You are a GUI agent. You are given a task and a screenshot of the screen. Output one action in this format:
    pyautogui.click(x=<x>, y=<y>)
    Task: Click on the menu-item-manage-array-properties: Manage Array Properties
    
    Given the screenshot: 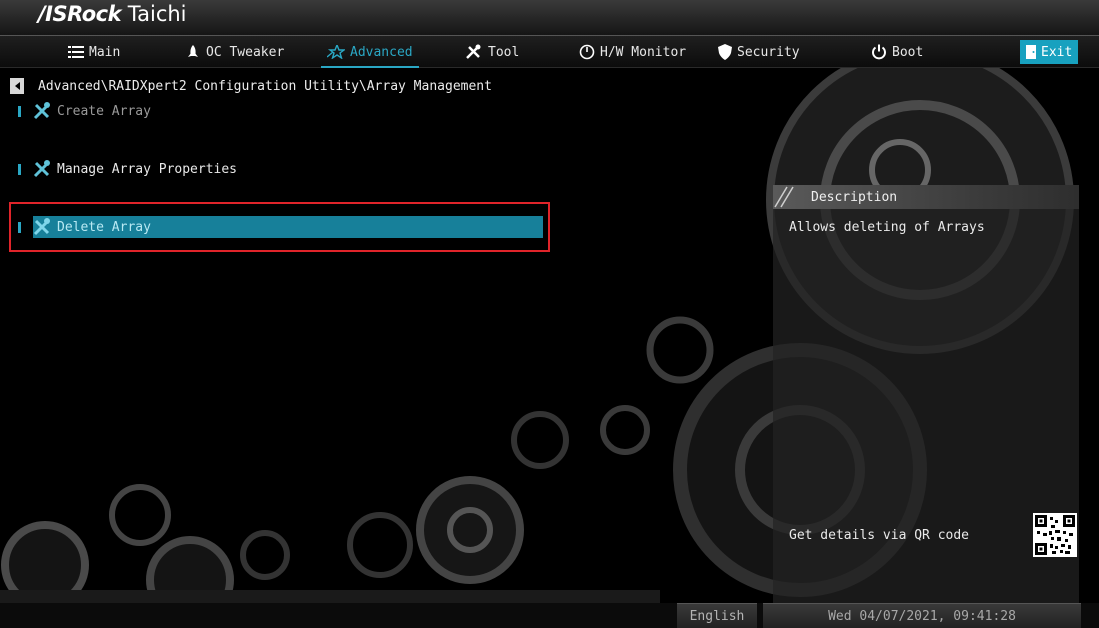 What is the action you would take?
    pyautogui.click(x=127, y=169)
    